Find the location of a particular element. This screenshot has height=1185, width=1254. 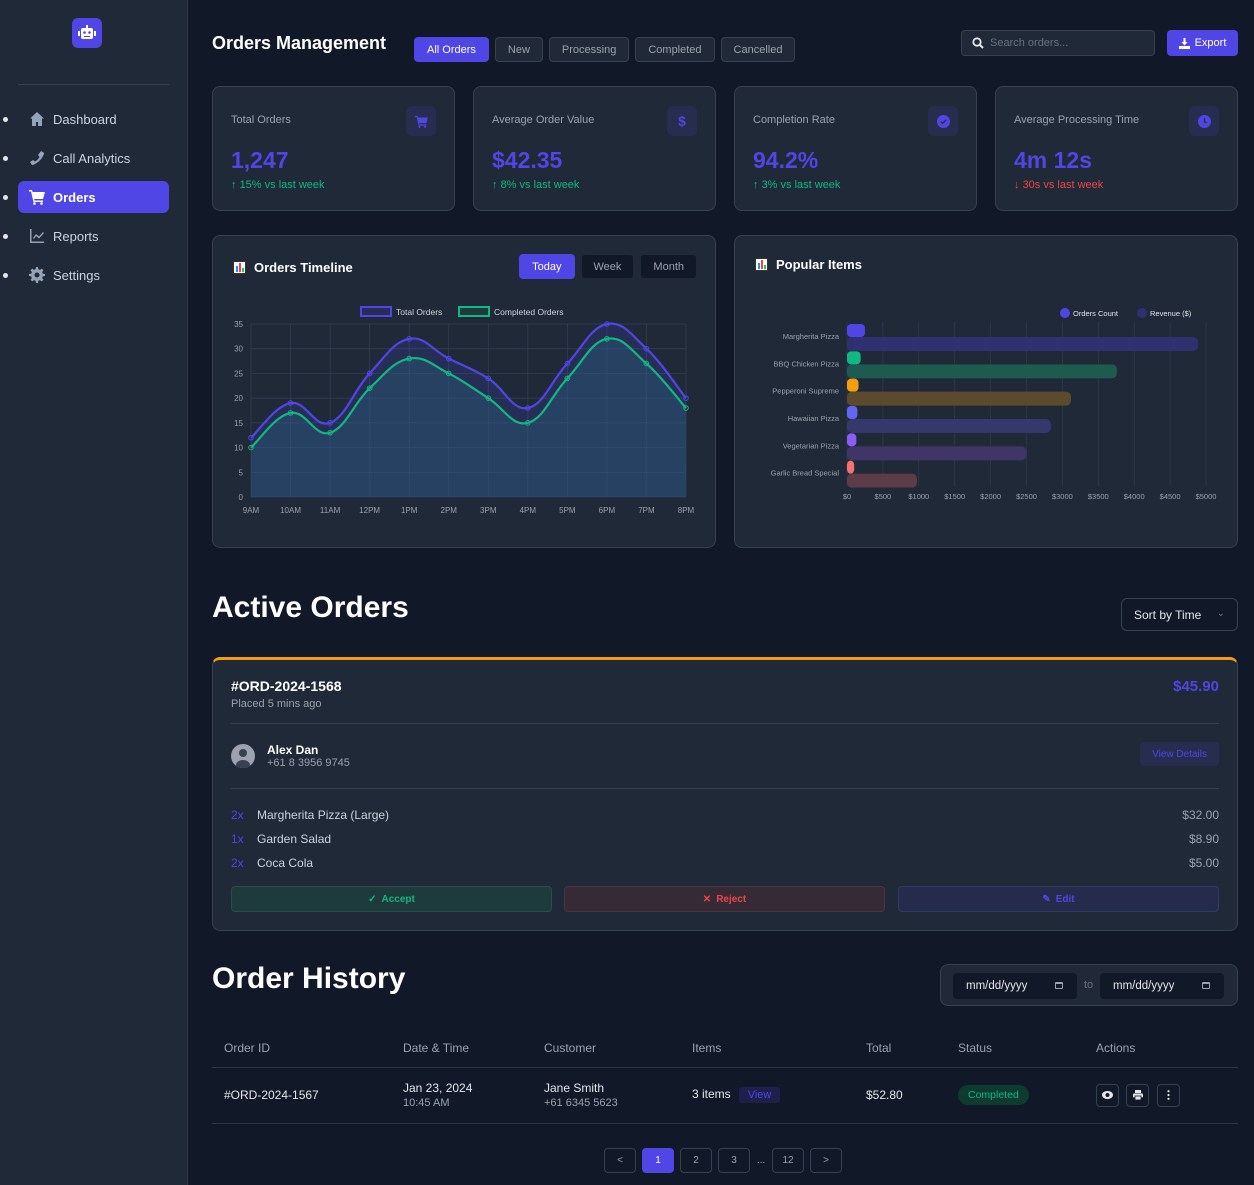

page-button: 3 is located at coordinates (734, 1160).